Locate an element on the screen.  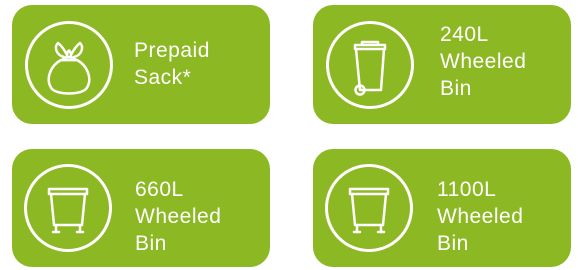
wheelie-bin-icon is located at coordinates (370, 64).